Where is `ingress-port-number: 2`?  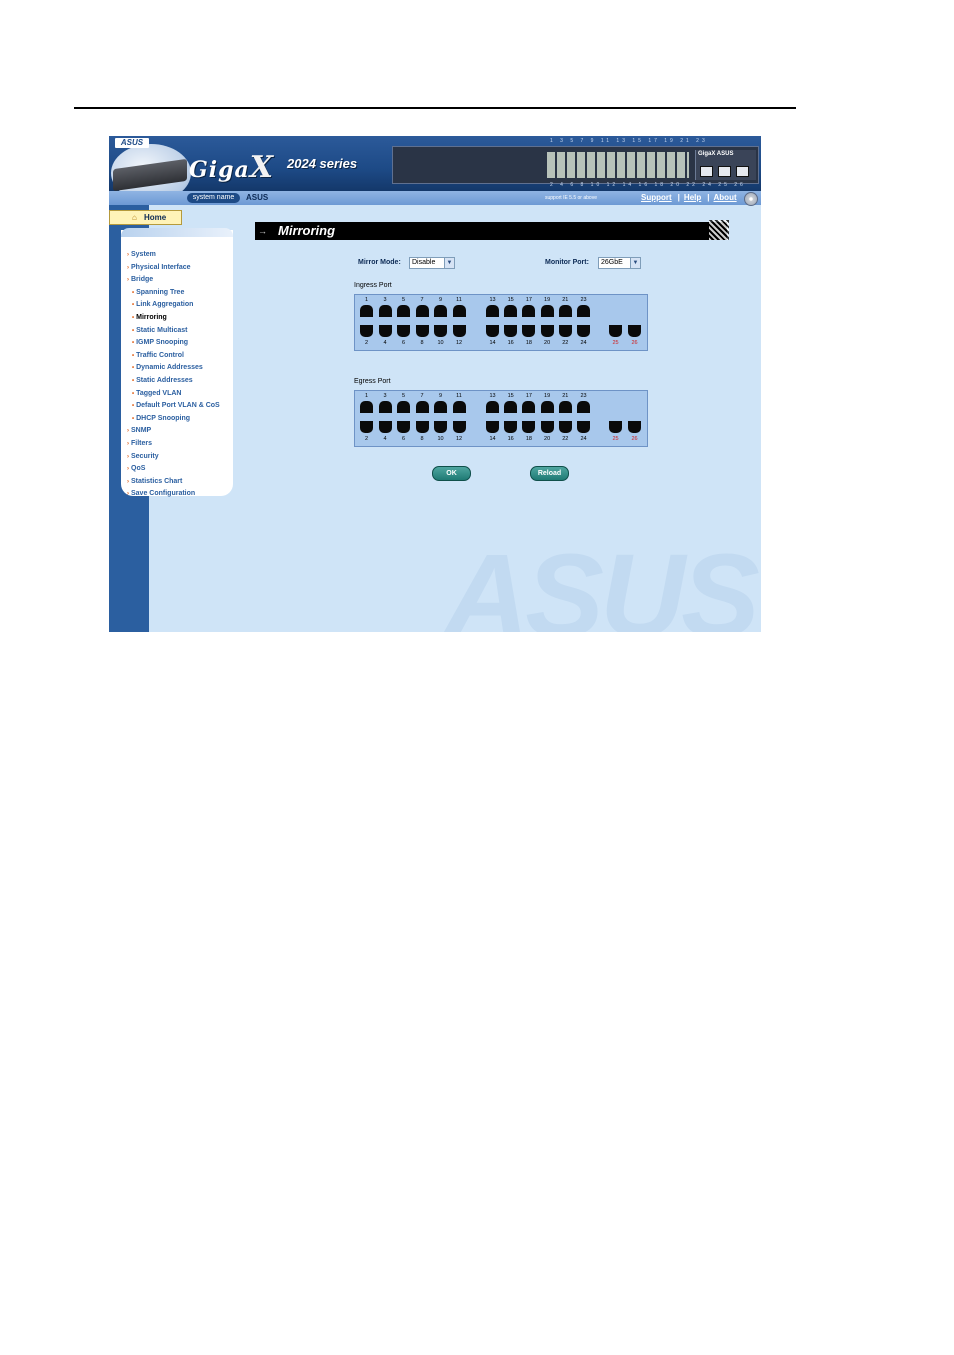 ingress-port-number: 2 is located at coordinates (366, 343).